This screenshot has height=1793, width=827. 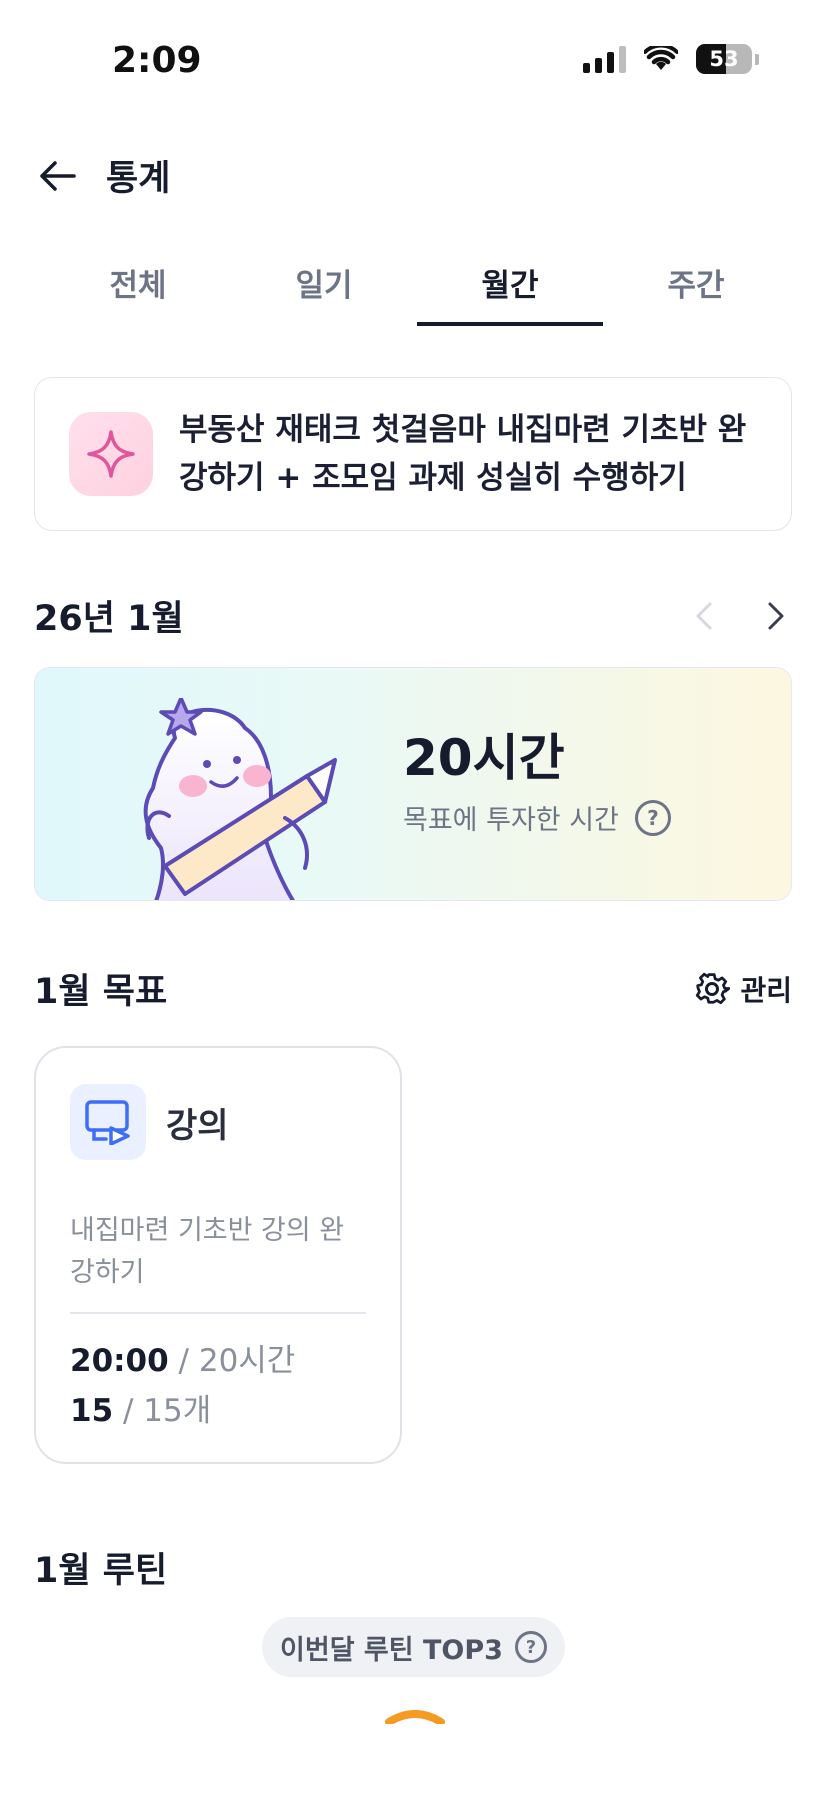 What do you see at coordinates (413, 615) in the screenshot?
I see `month-selector: 26년 1월` at bounding box center [413, 615].